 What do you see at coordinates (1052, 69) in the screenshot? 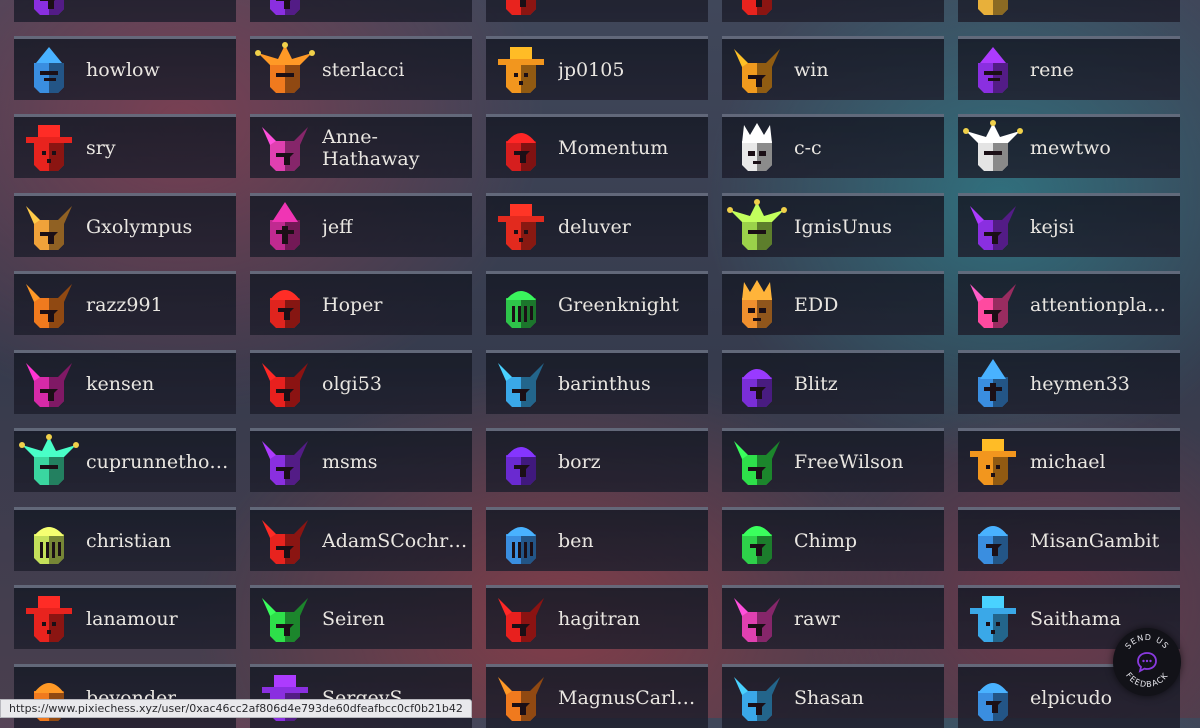
I see `username: rene` at bounding box center [1052, 69].